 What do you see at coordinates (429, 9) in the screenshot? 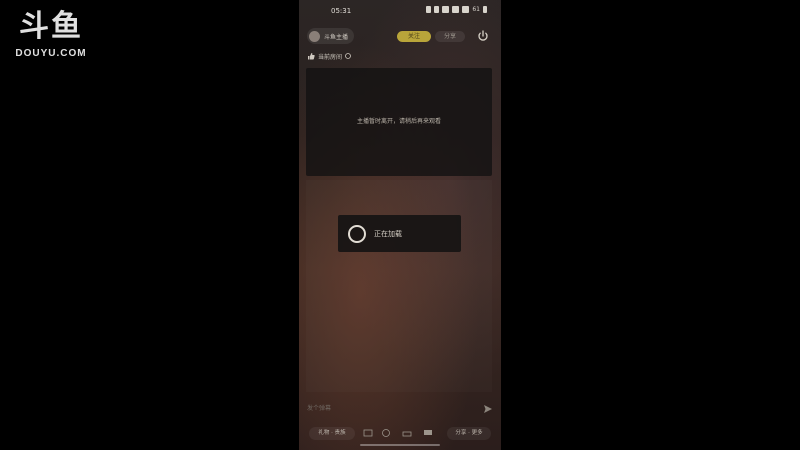
I see `shield-icon` at bounding box center [429, 9].